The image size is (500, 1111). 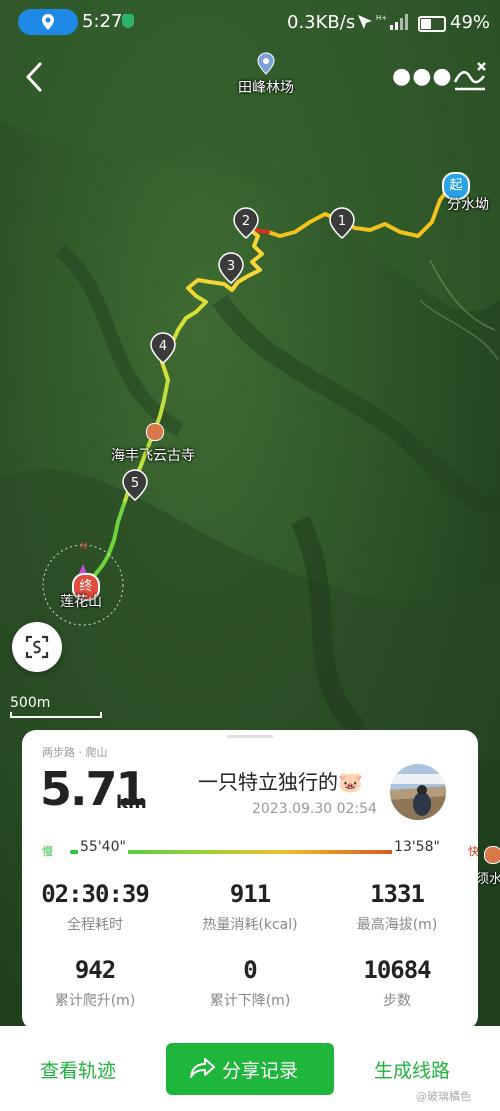 I want to click on location-arrow-icon, so click(x=365, y=22).